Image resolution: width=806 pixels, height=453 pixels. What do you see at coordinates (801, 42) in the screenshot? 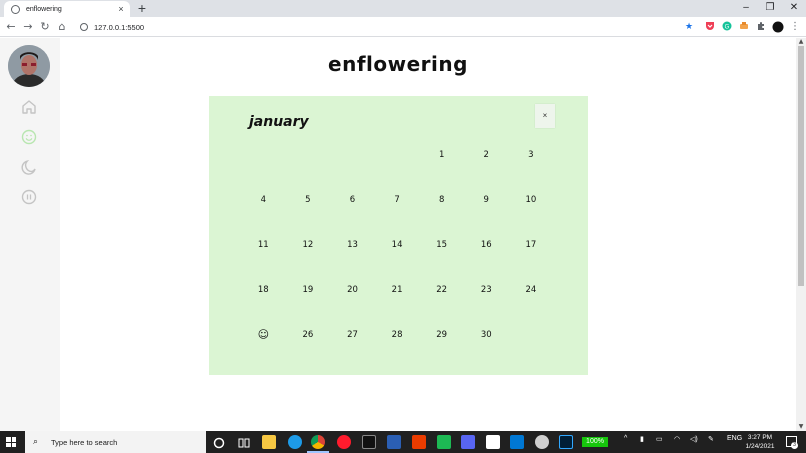
I see `scroll-up-arrow: ▲` at bounding box center [801, 42].